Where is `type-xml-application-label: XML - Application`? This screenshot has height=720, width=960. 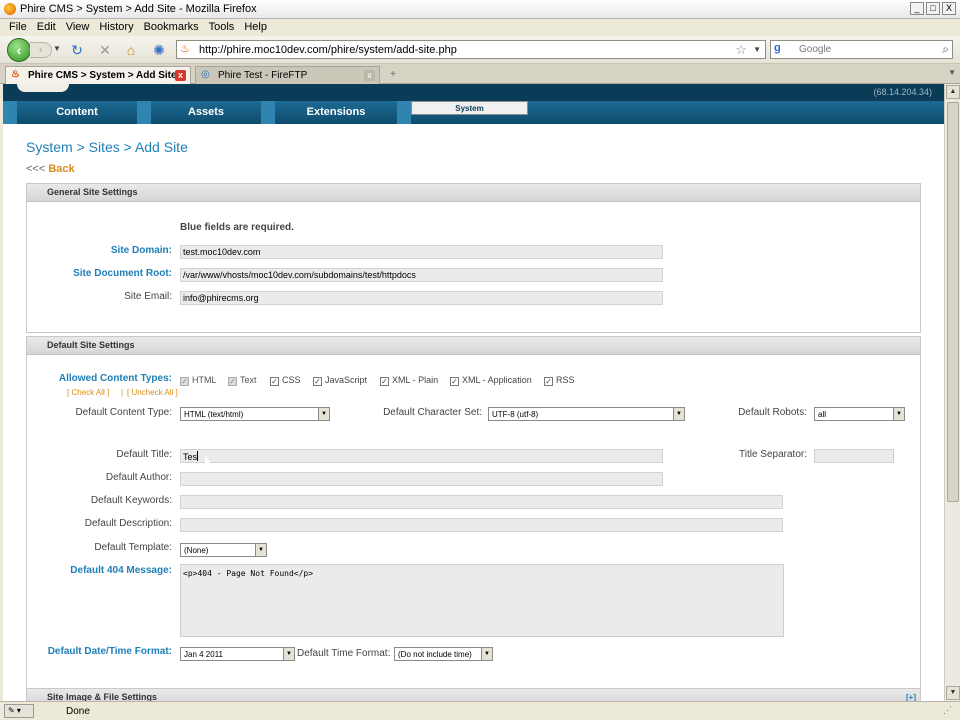
type-xml-application-label: XML - Application is located at coordinates (497, 380).